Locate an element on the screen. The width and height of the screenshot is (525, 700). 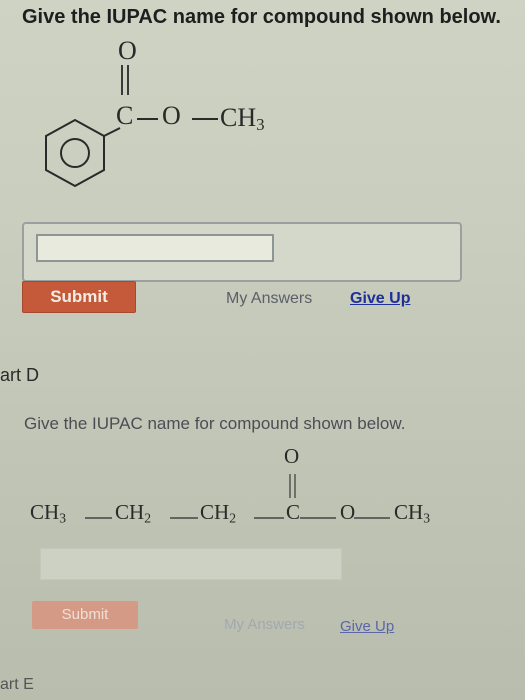
structure-methyl-butanoate is located at coordinates (237, 496).